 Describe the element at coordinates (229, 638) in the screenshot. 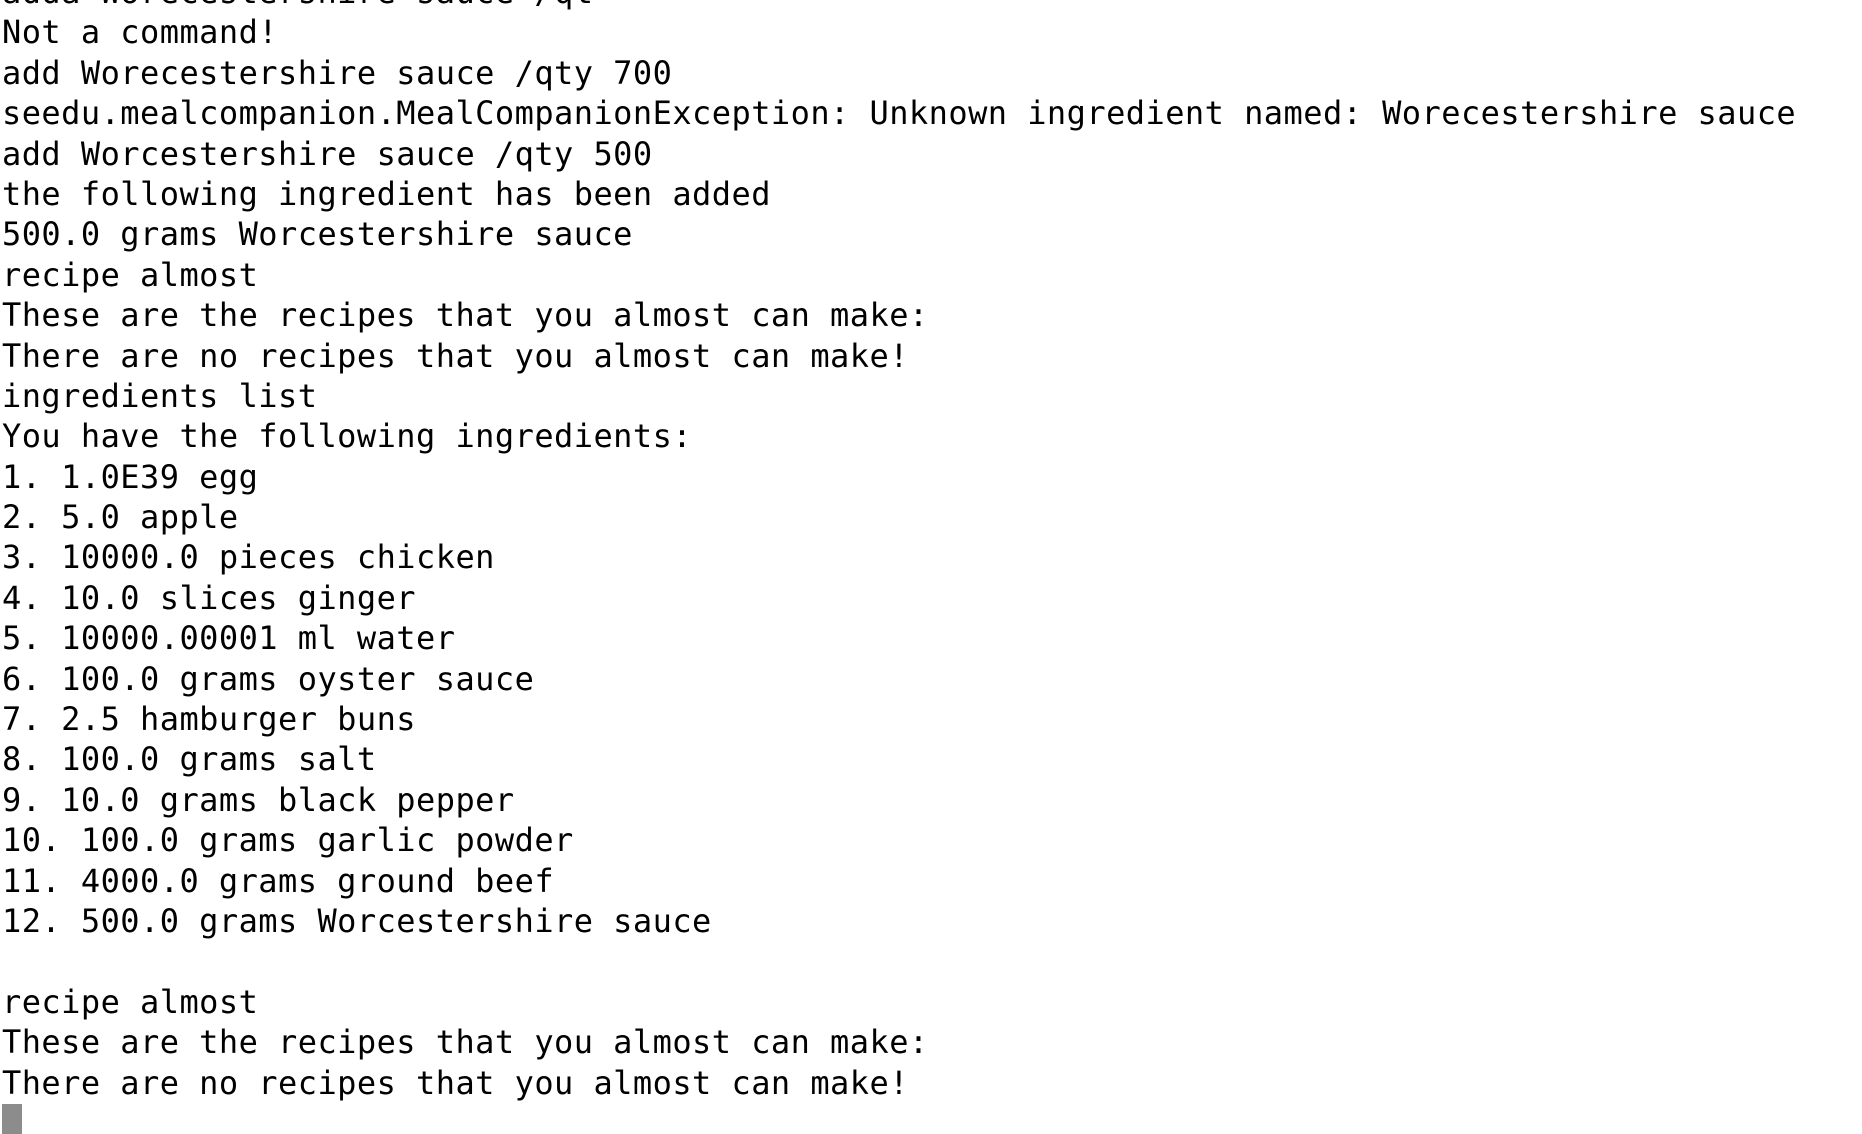

I see `terminal-line: 5. 10000.00001 ml water` at that location.